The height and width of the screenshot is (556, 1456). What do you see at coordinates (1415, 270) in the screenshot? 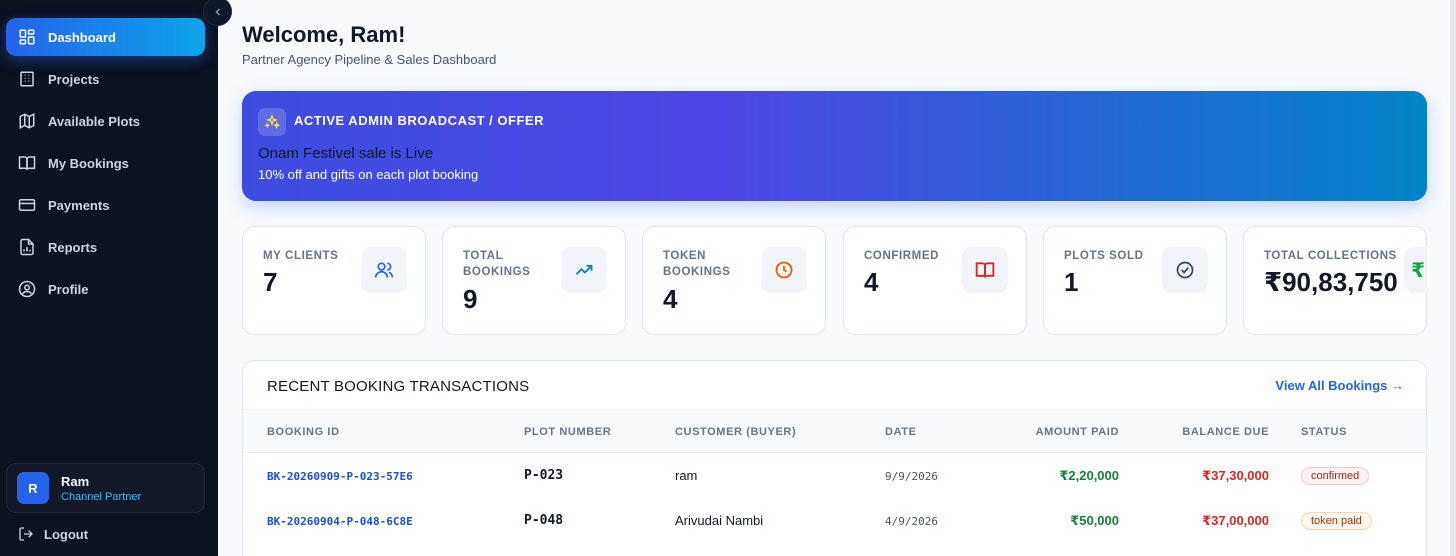
I see `rupee-icon: ₹` at bounding box center [1415, 270].